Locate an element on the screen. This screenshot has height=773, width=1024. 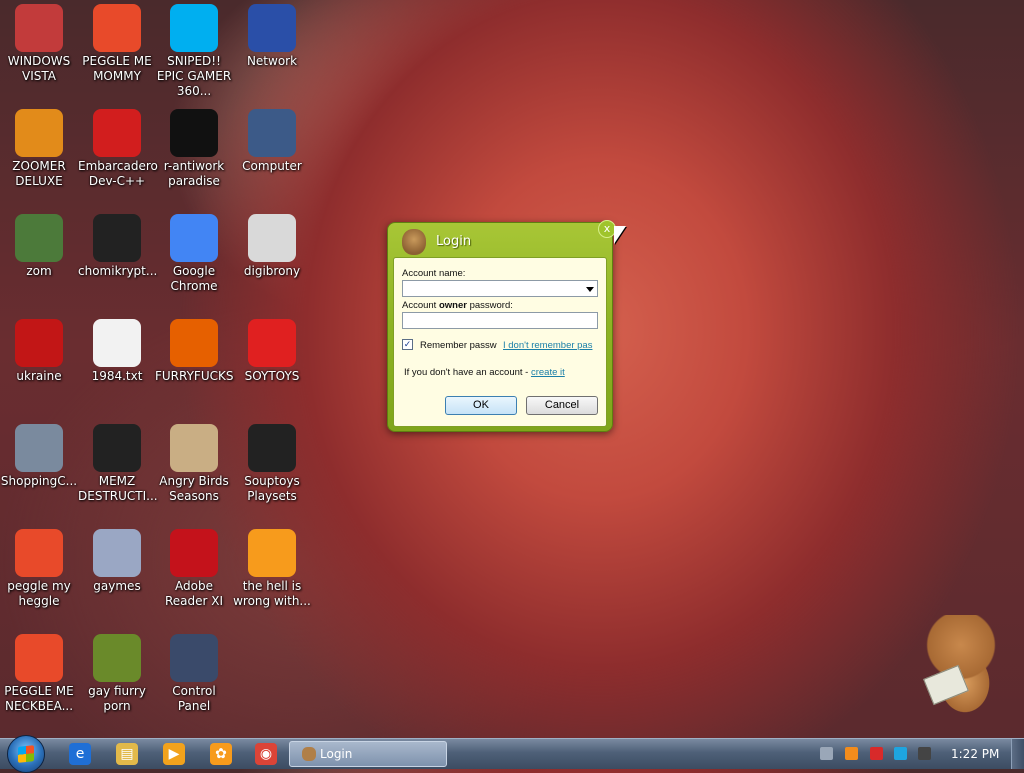
chrome-icon: ◉ is located at coordinates (266, 754).